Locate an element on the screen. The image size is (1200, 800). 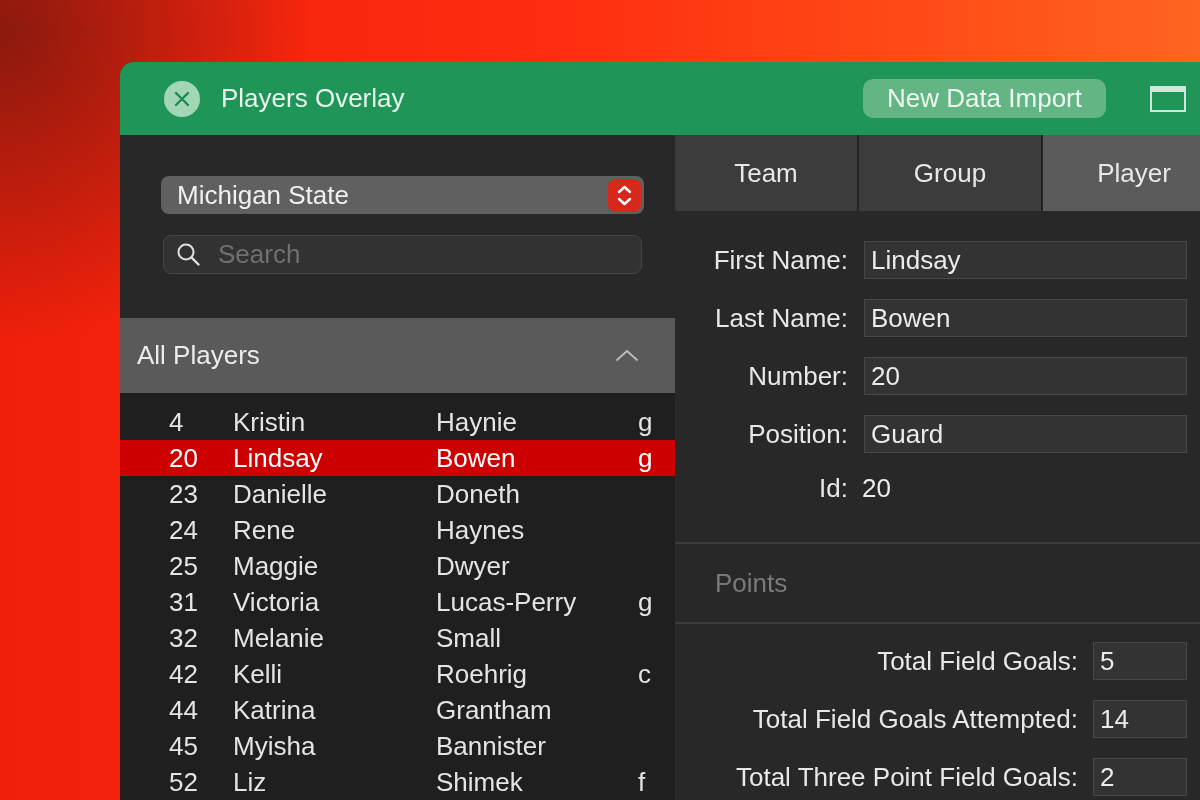
player-first-name: Liz is located at coordinates (250, 782).